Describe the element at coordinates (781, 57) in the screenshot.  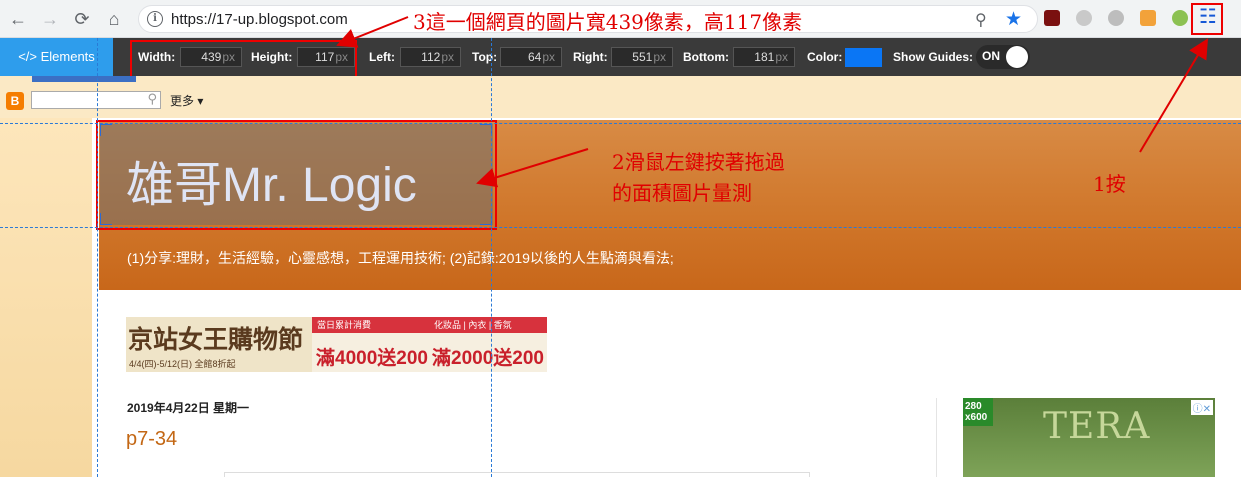
I see `bottom-unit: px` at that location.